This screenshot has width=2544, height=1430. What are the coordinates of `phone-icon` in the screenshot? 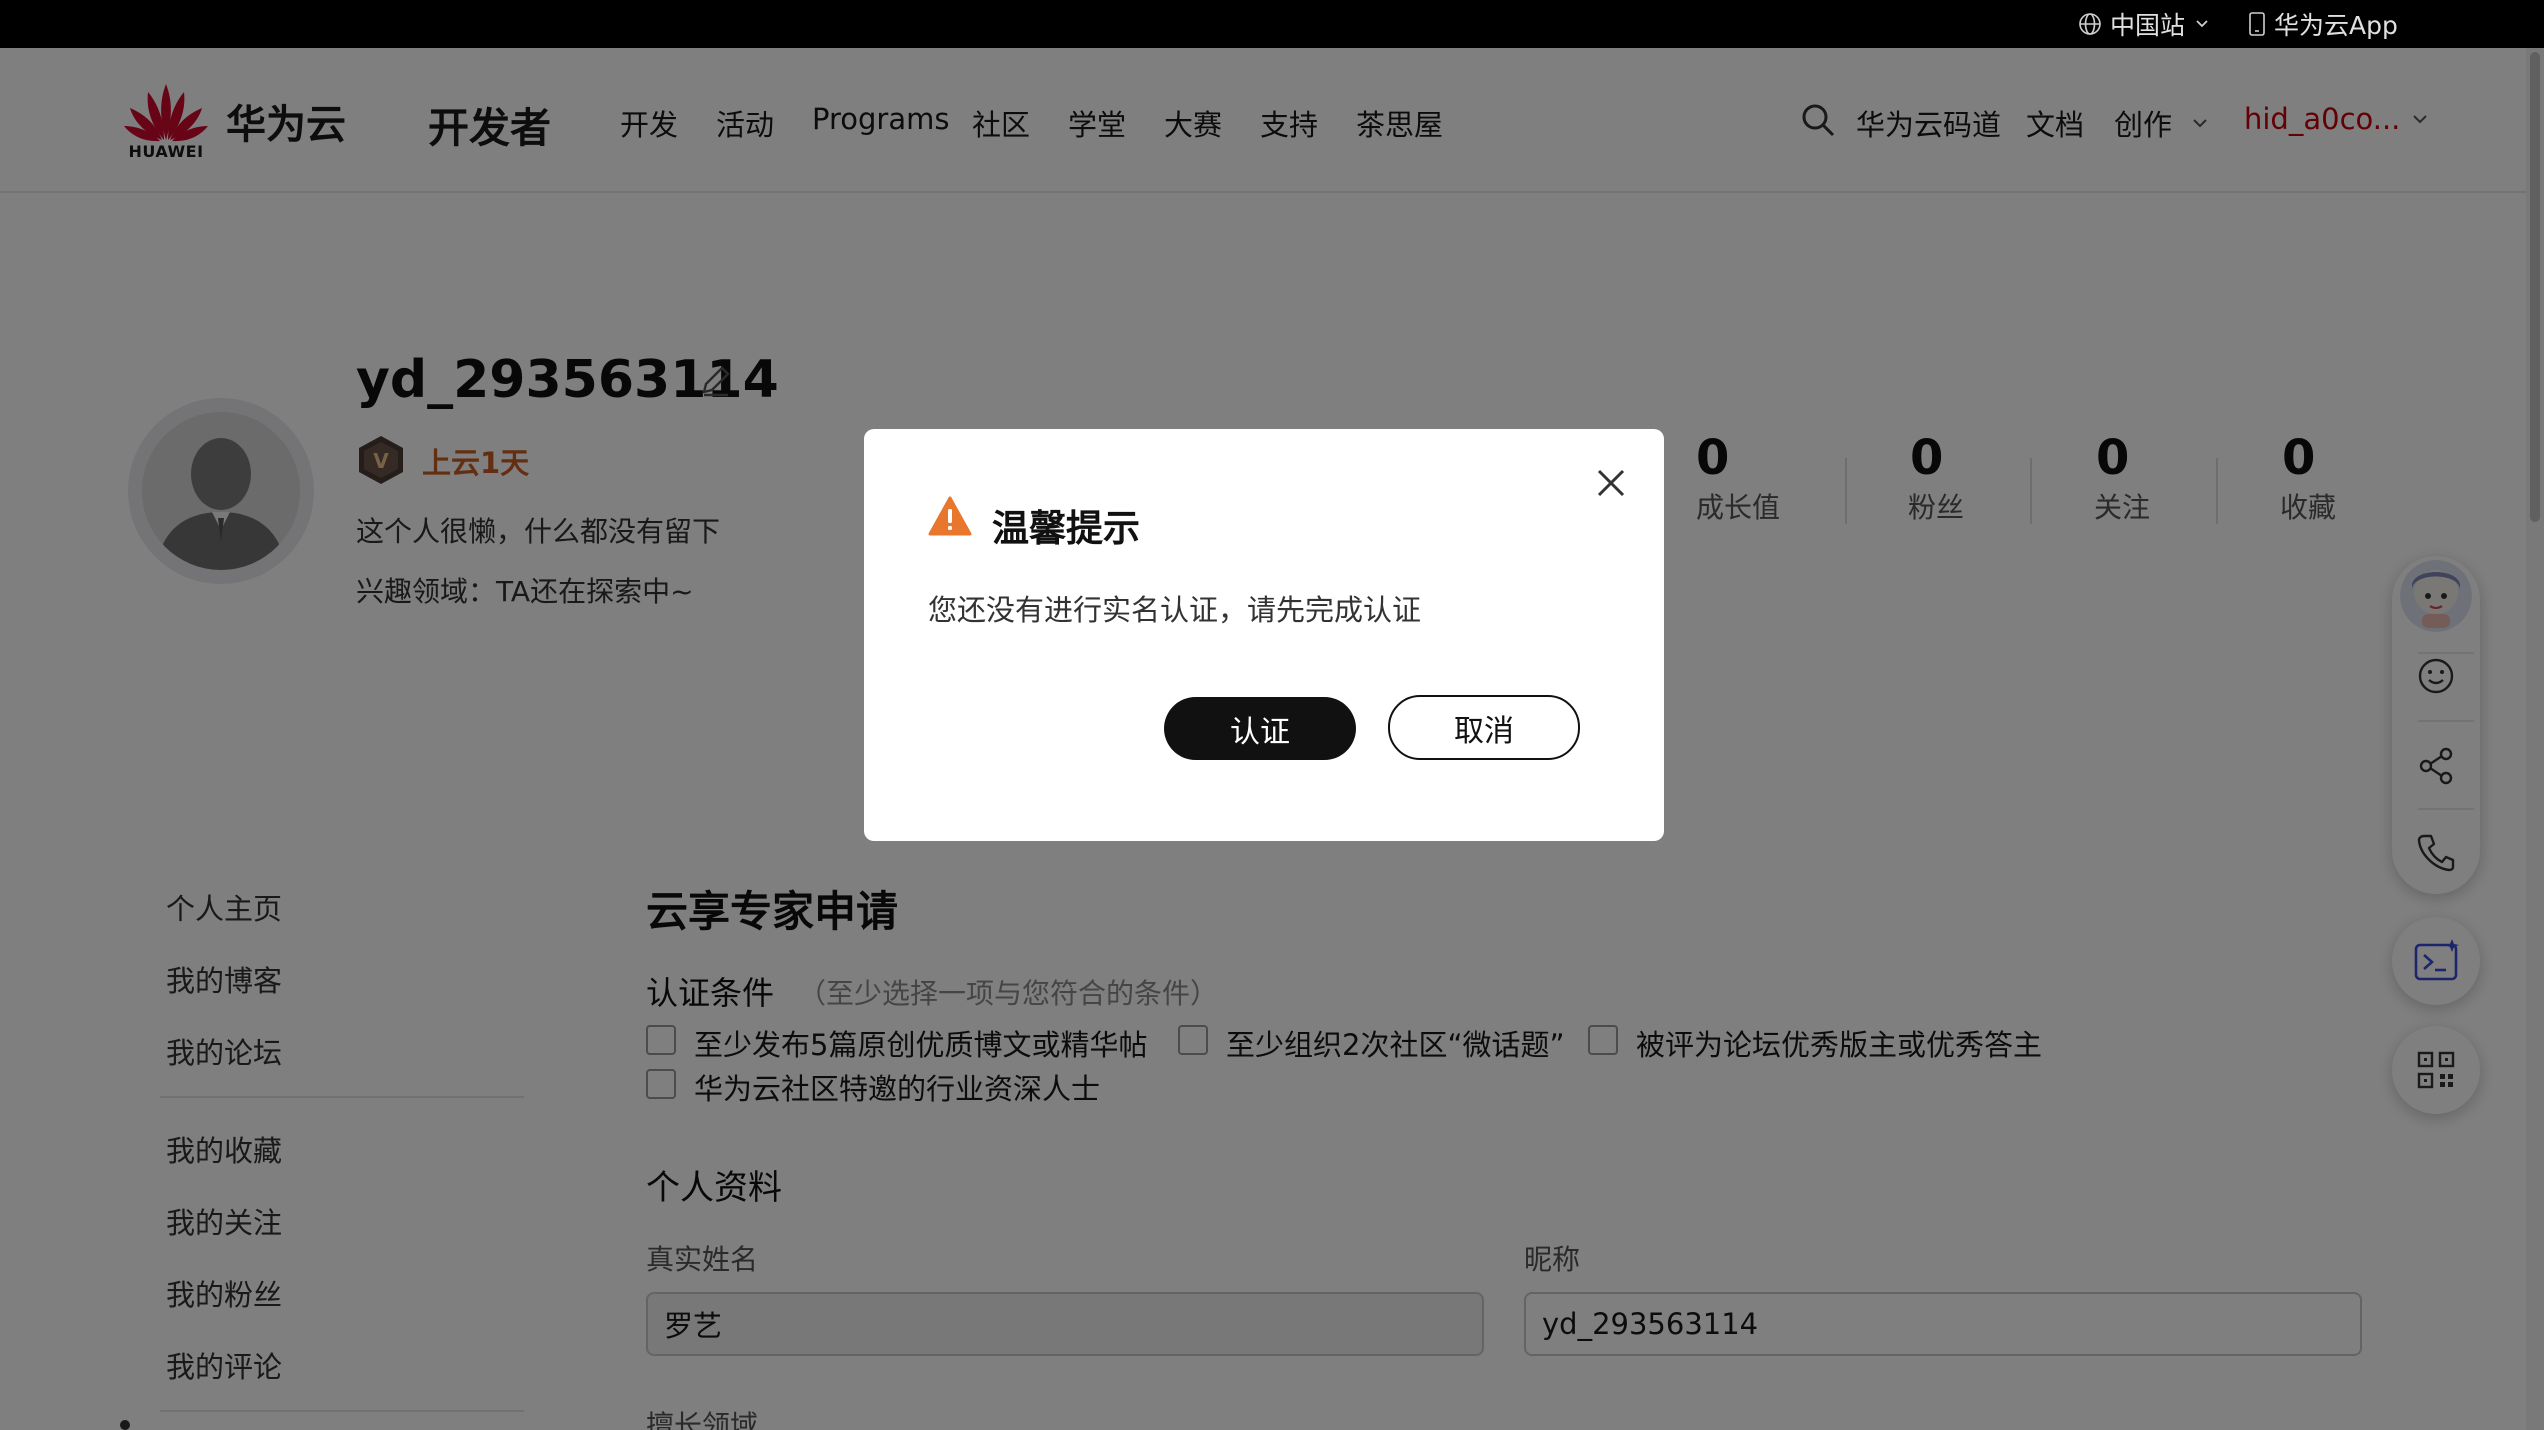 It's located at (2257, 24).